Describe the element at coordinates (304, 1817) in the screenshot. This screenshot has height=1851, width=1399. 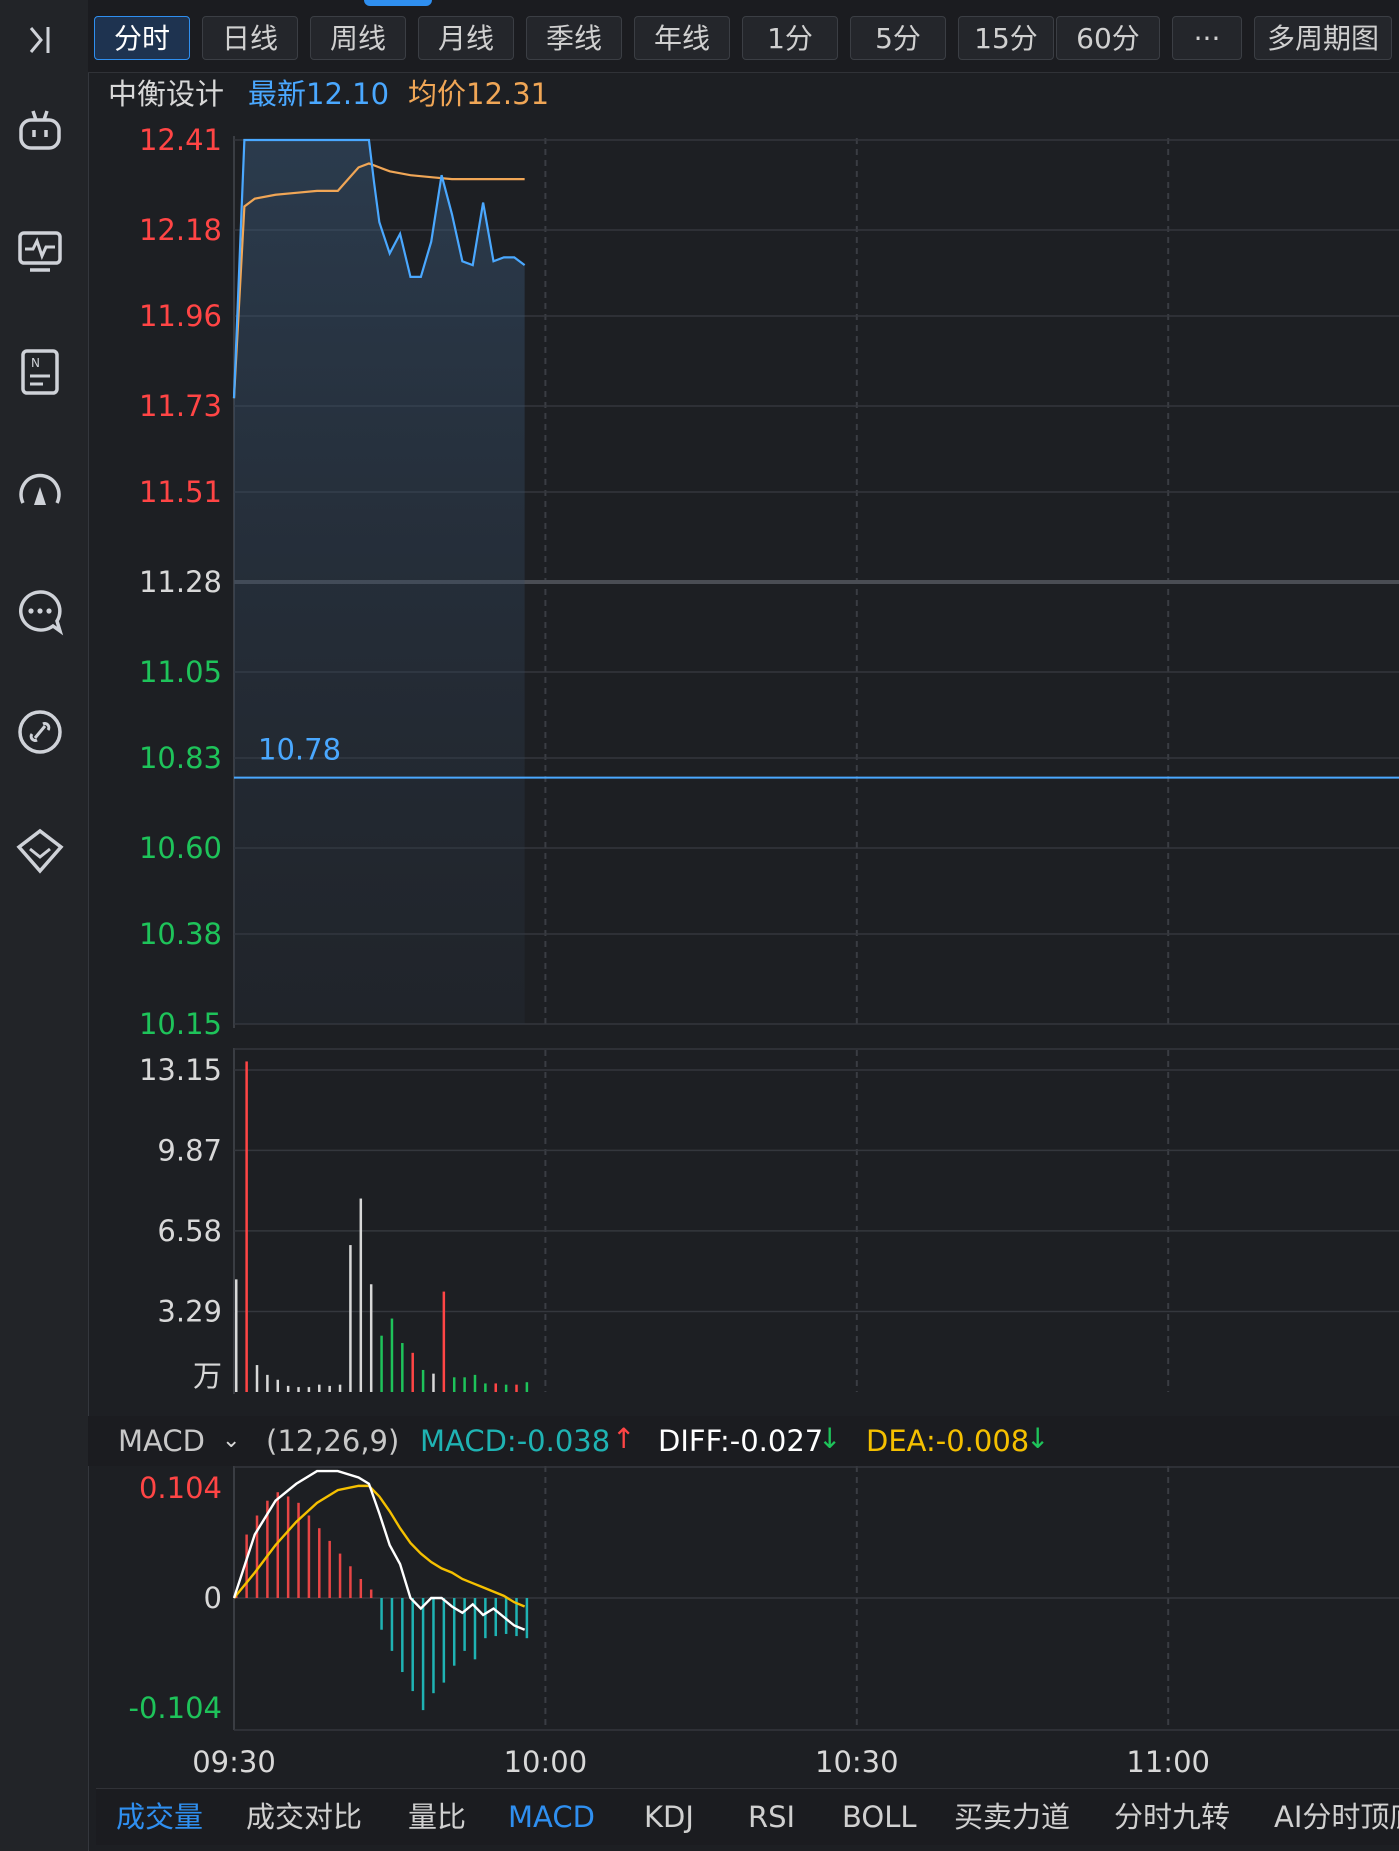
I see `indicator-tab-1: 成交对比` at that location.